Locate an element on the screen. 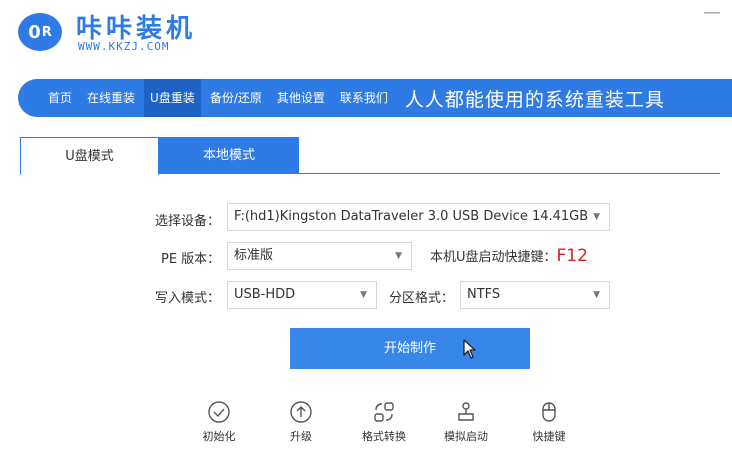  nav-item-other-settings: 其他设置 is located at coordinates (301, 98).